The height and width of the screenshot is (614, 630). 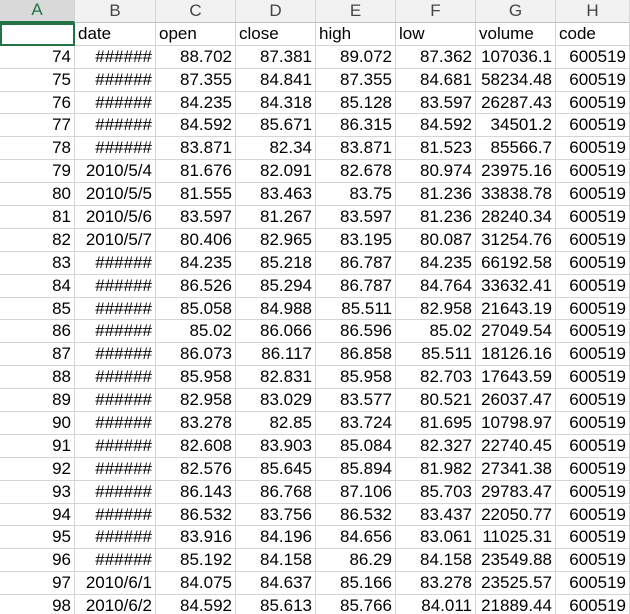 I want to click on index-cell: 89, so click(x=37, y=401).